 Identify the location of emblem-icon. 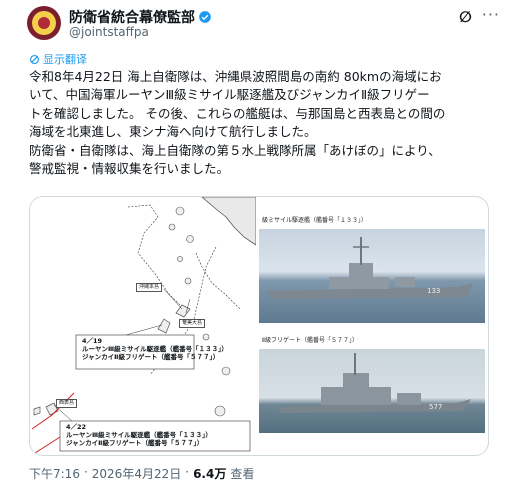
(44, 23).